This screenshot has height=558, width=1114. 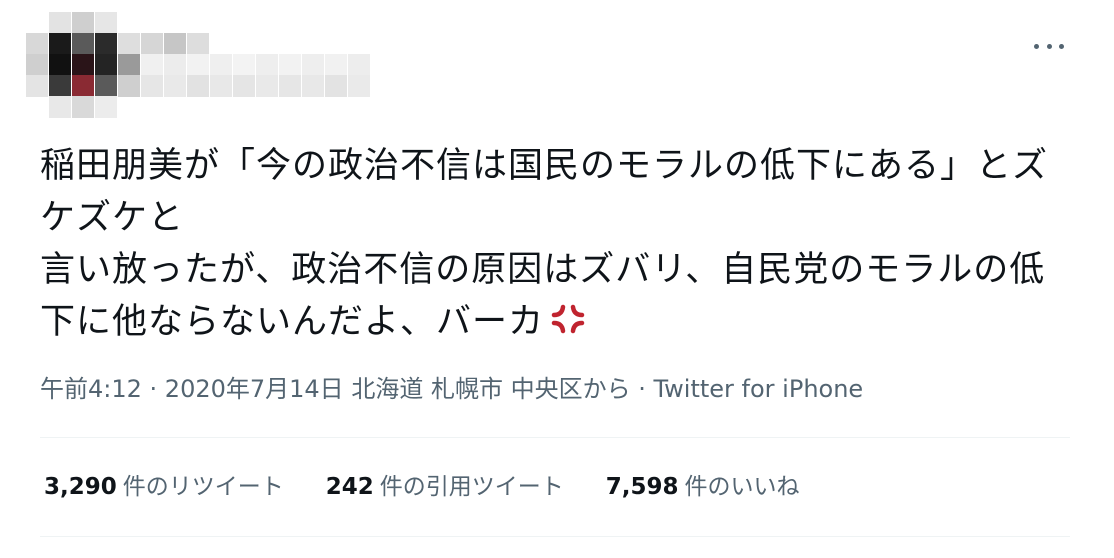 What do you see at coordinates (466, 389) in the screenshot?
I see `tweet-location: 北海道 札幌市 中央区` at bounding box center [466, 389].